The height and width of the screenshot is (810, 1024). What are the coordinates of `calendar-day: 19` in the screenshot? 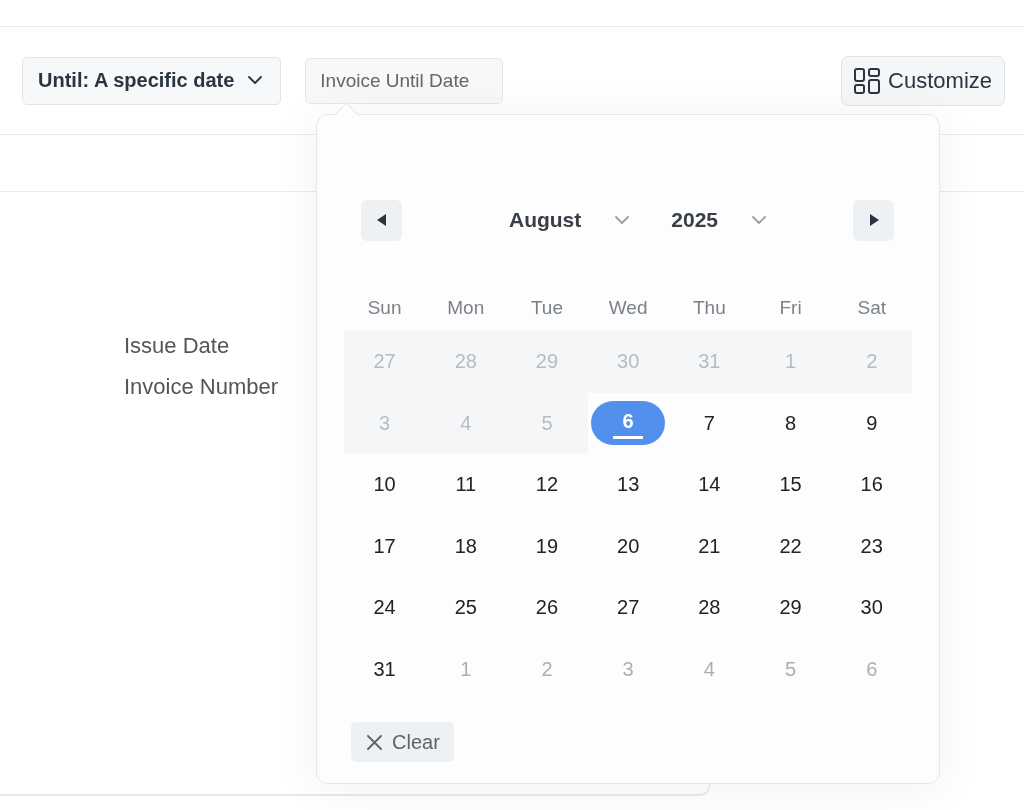 It's located at (547, 546).